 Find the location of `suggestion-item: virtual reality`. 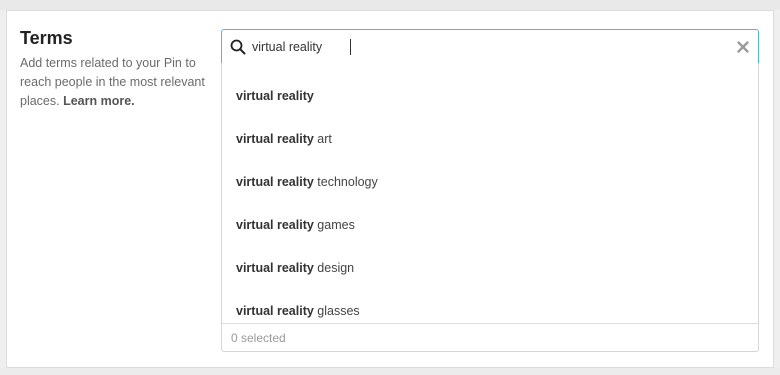

suggestion-item: virtual reality is located at coordinates (490, 96).